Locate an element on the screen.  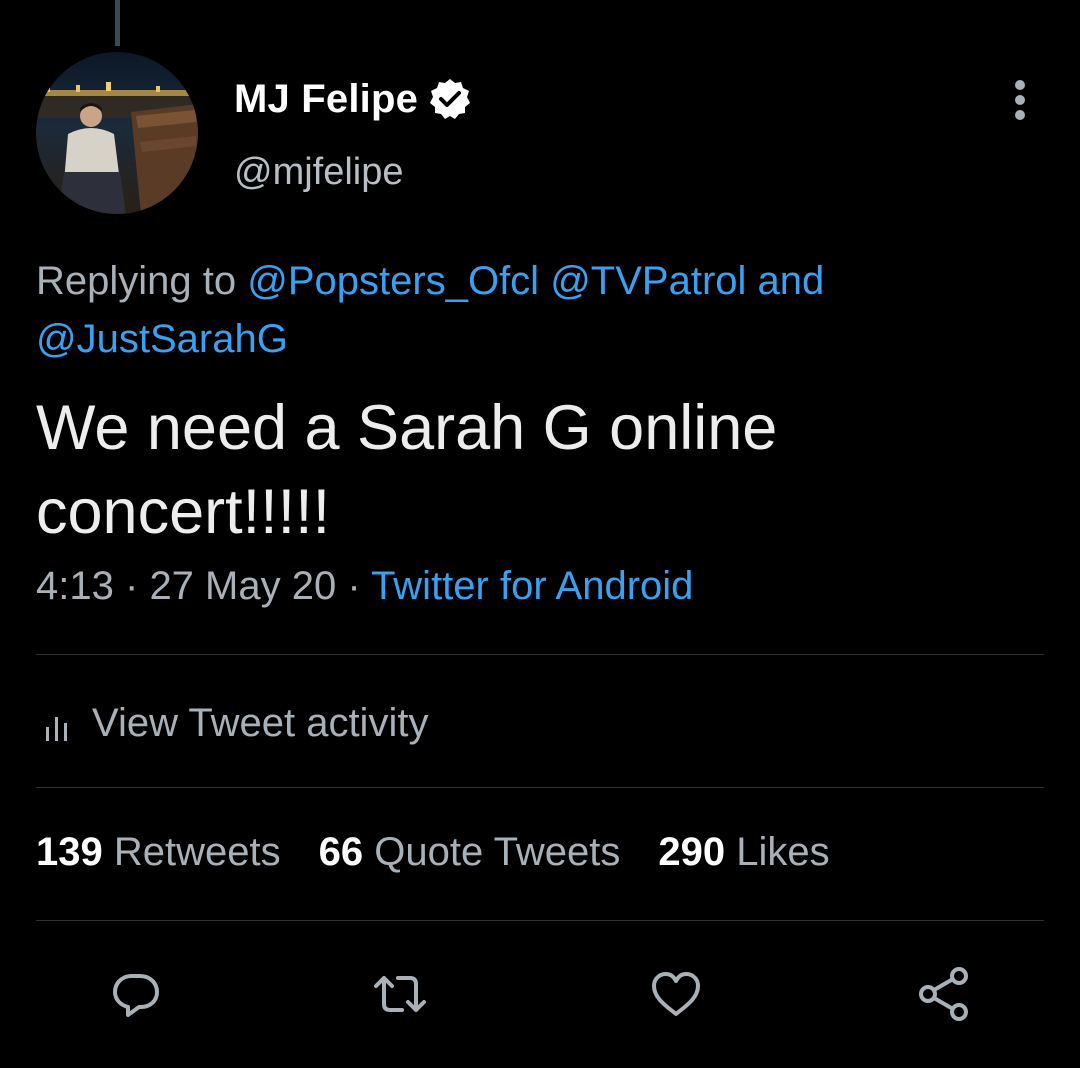
share-button is located at coordinates (944, 994).